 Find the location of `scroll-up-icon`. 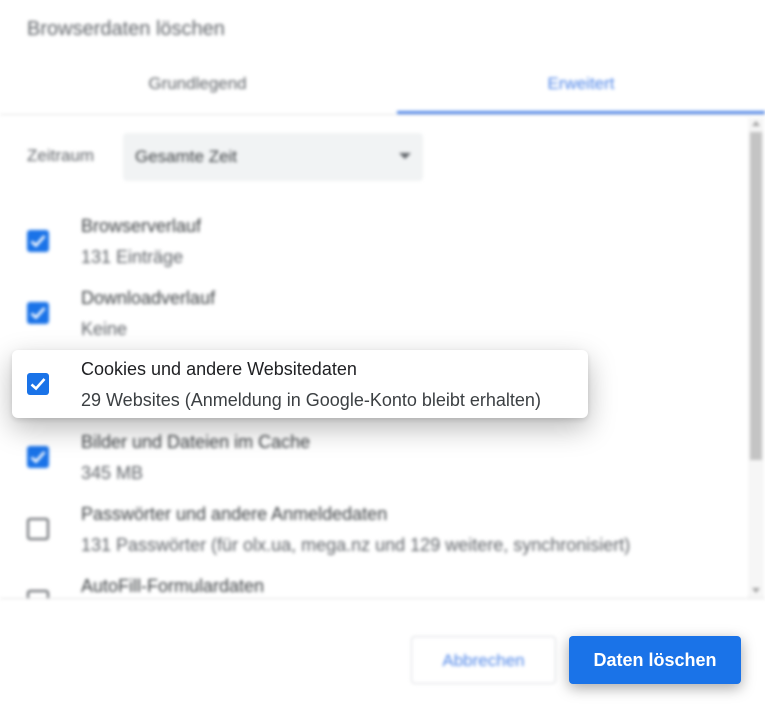

scroll-up-icon is located at coordinates (756, 123).